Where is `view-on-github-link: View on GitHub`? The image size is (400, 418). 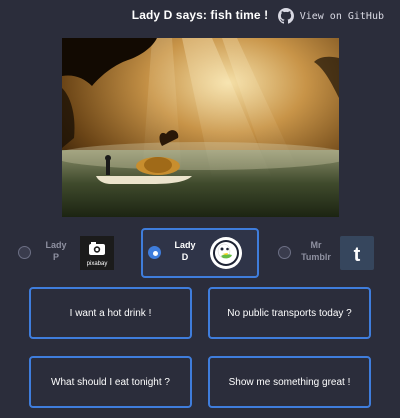 view-on-github-link: View on GitHub is located at coordinates (330, 16).